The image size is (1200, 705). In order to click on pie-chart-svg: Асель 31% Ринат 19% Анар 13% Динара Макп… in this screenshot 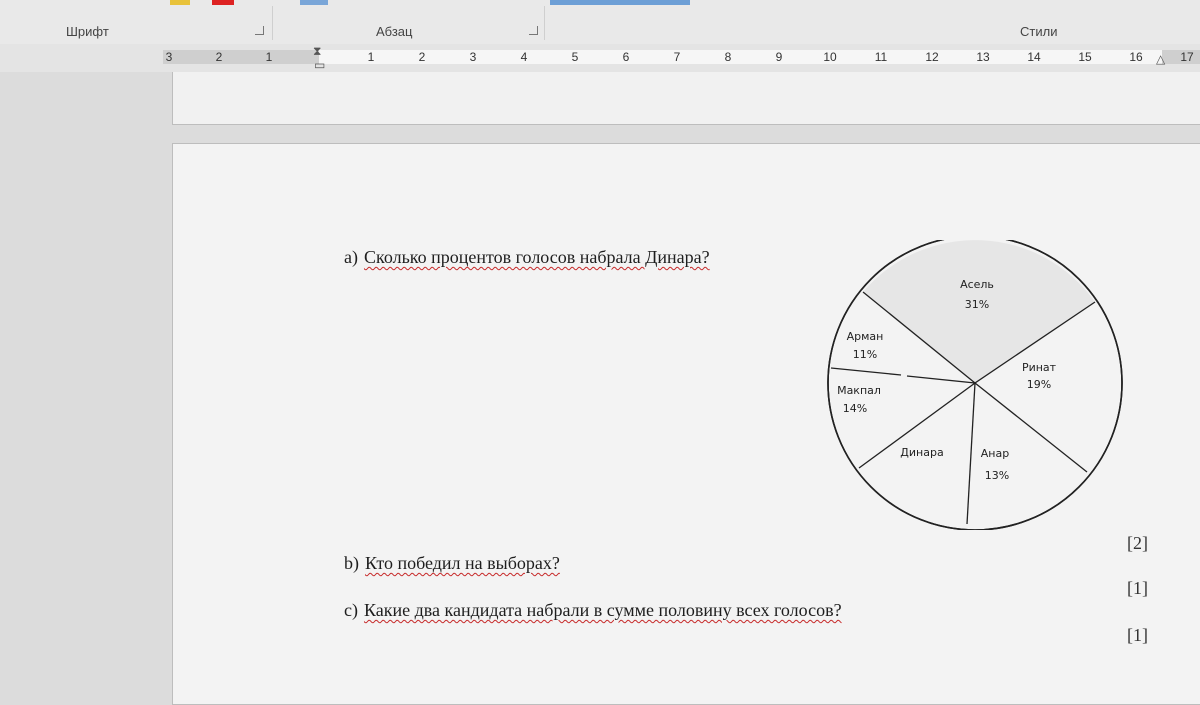, I will do `click(975, 383)`.